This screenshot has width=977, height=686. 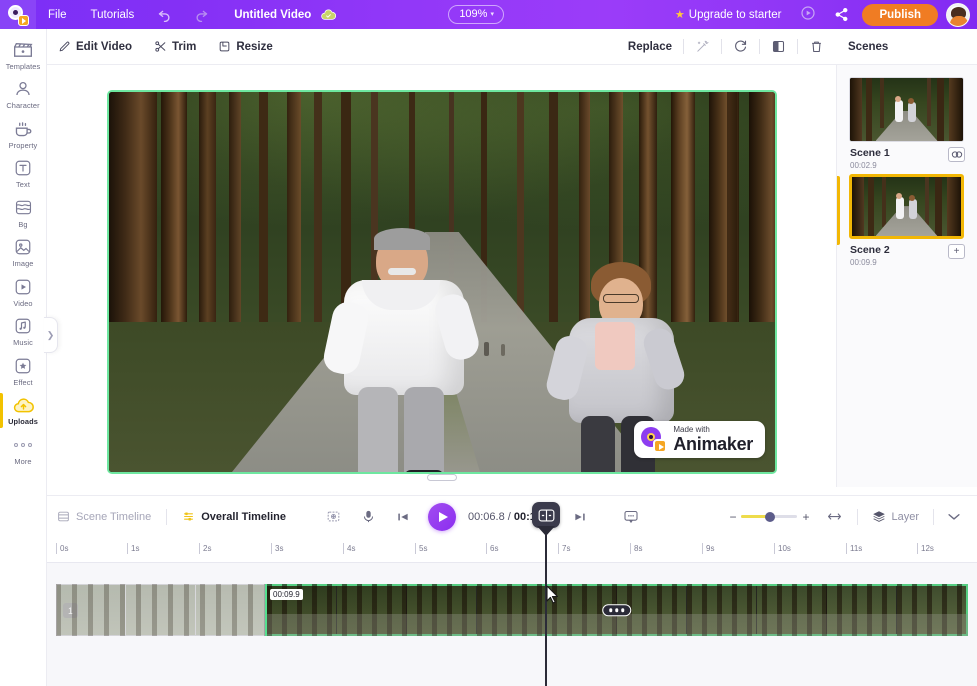 I want to click on overall-timeline-label: Overall Timeline, so click(x=244, y=516).